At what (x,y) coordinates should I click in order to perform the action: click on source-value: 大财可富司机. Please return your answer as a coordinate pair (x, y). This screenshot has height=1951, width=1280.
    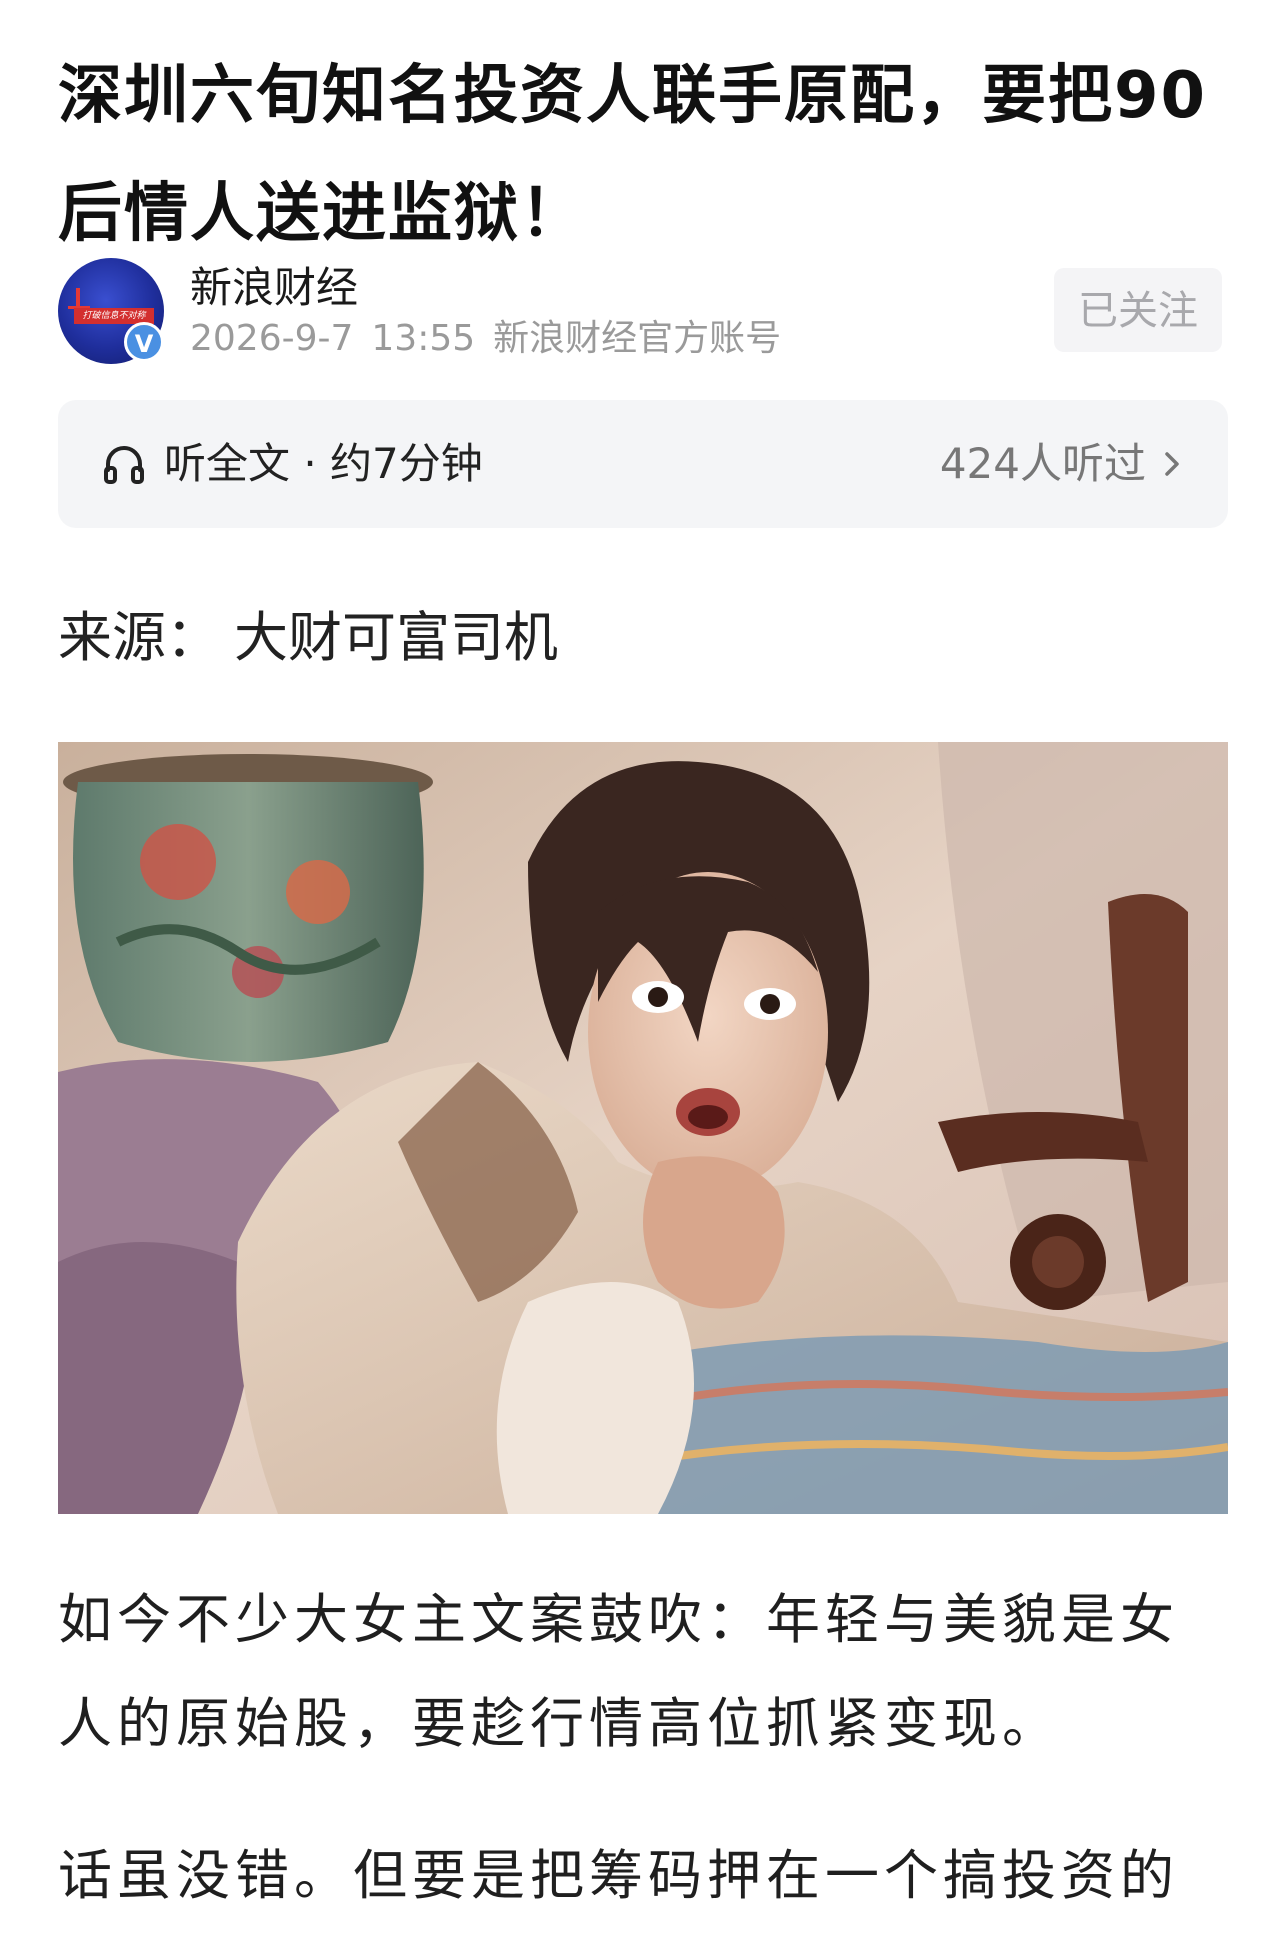
    Looking at the image, I should click on (396, 637).